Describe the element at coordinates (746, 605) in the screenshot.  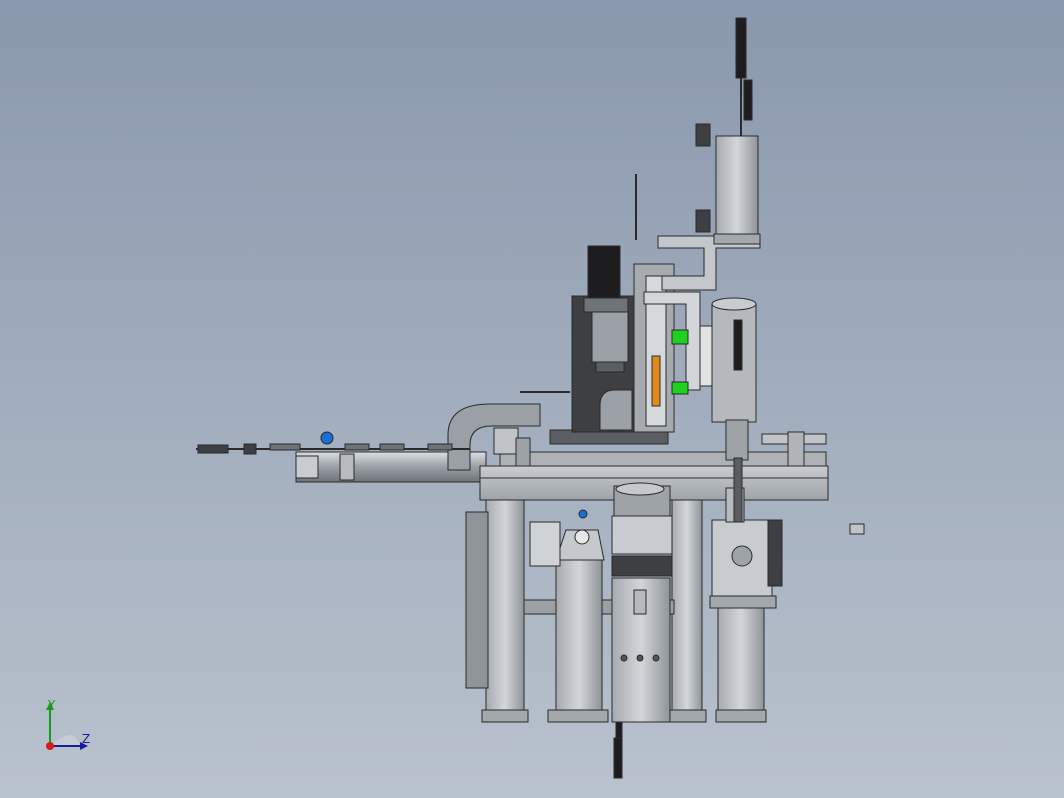
I see `right-lift-unit` at that location.